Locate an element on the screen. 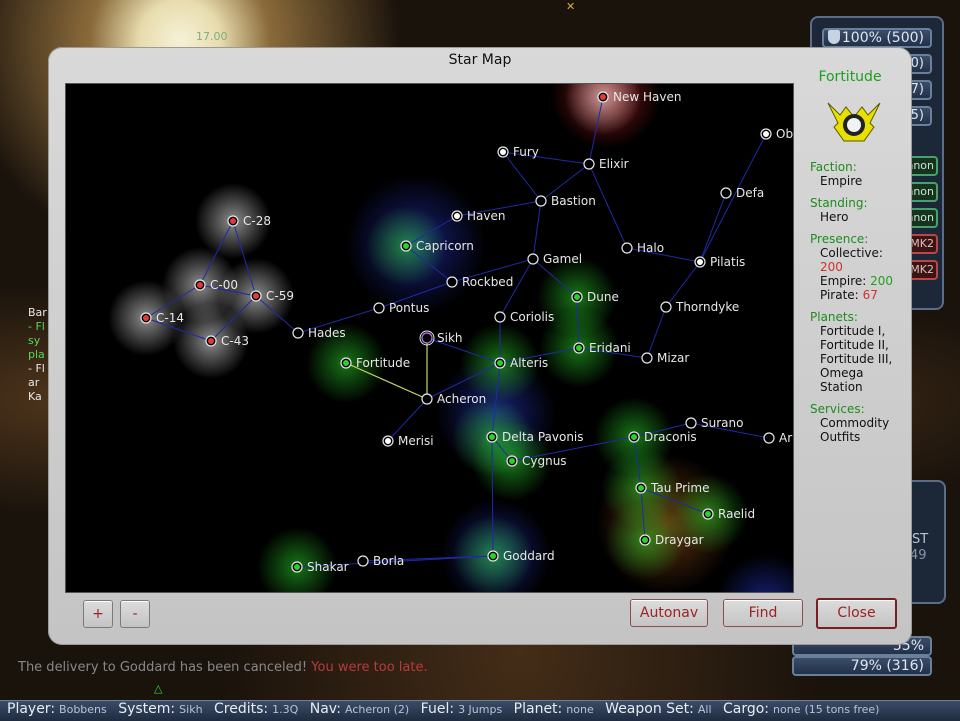 This screenshot has height=721, width=960. system-label: Hades is located at coordinates (327, 333).